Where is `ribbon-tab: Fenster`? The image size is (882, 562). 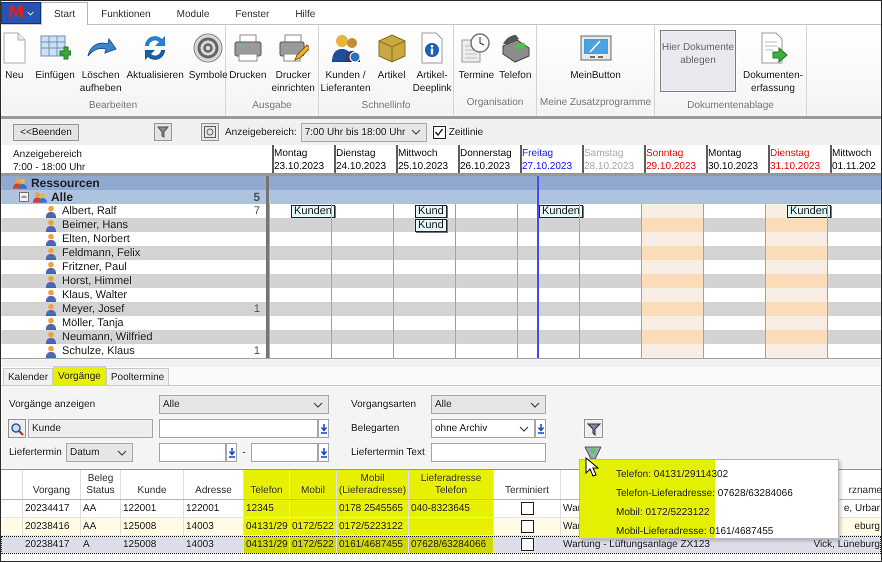 ribbon-tab: Fenster is located at coordinates (252, 13).